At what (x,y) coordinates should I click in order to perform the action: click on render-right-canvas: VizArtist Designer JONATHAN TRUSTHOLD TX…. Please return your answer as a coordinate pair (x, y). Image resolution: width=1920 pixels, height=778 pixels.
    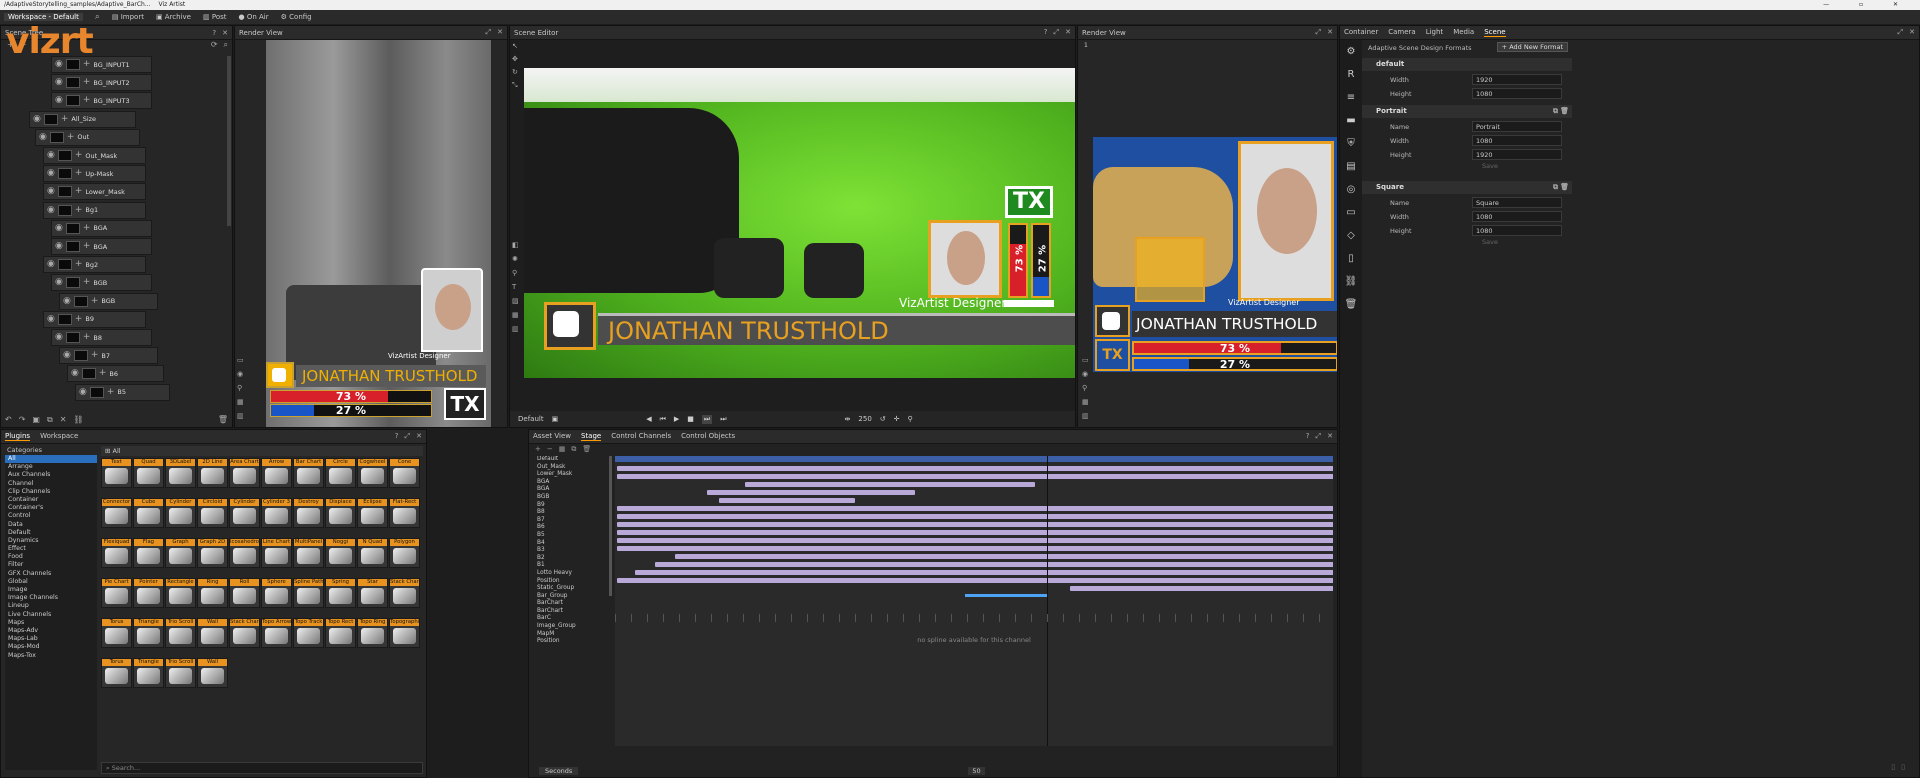
    Looking at the image, I should click on (1215, 254).